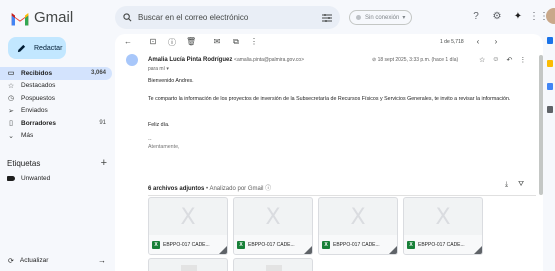 The width and height of the screenshot is (555, 271). What do you see at coordinates (159, 125) in the screenshot?
I see `message-closing: Feliz día.` at bounding box center [159, 125].